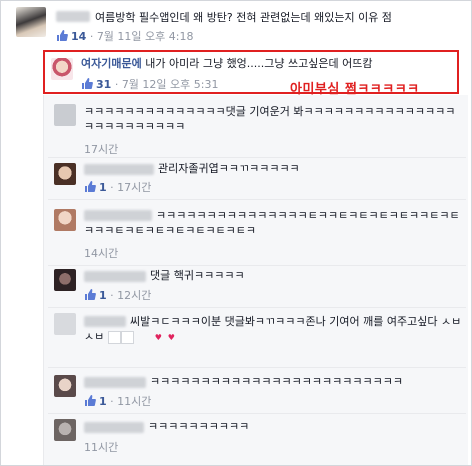 Image resolution: width=472 pixels, height=466 pixels. I want to click on list-item: 관리자졸귀엽ㅋㅋㄲㅋㅋㅋㅋㅋ 1 · 17시간, so click(257, 178).